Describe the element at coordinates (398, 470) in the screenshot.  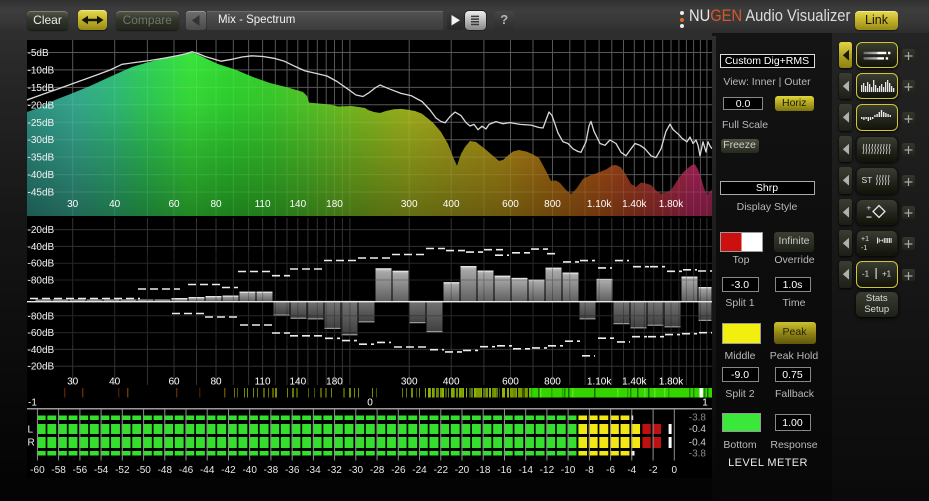
I see `svg-text: -26` at that location.